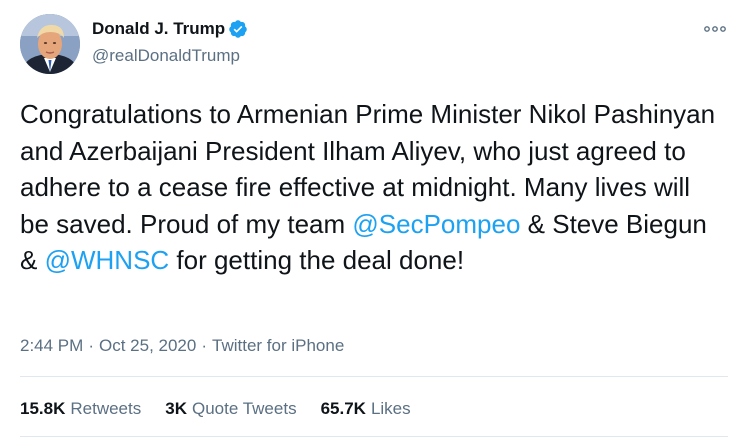 Image resolution: width=748 pixels, height=438 pixels. I want to click on quote-tweets-count: 3K, so click(176, 408).